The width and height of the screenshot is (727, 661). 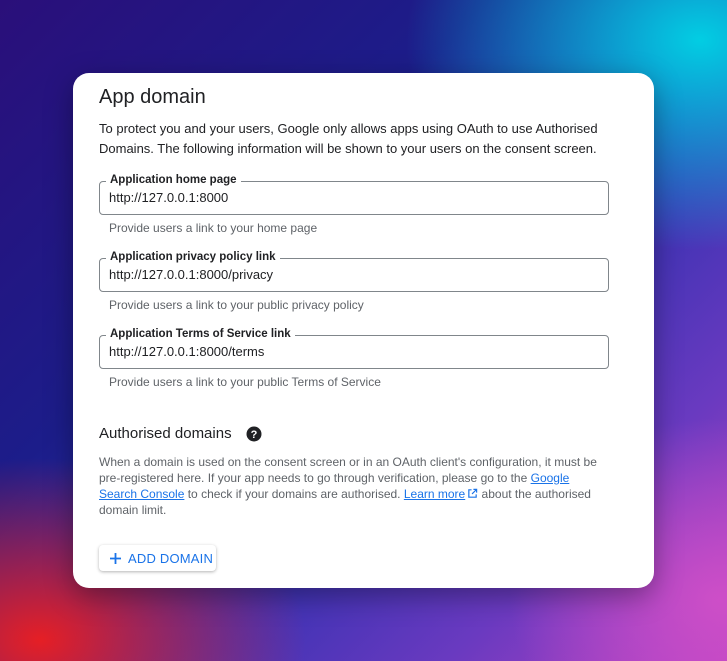 What do you see at coordinates (213, 228) in the screenshot?
I see `home-page-helper: Provide users a link to your home page` at bounding box center [213, 228].